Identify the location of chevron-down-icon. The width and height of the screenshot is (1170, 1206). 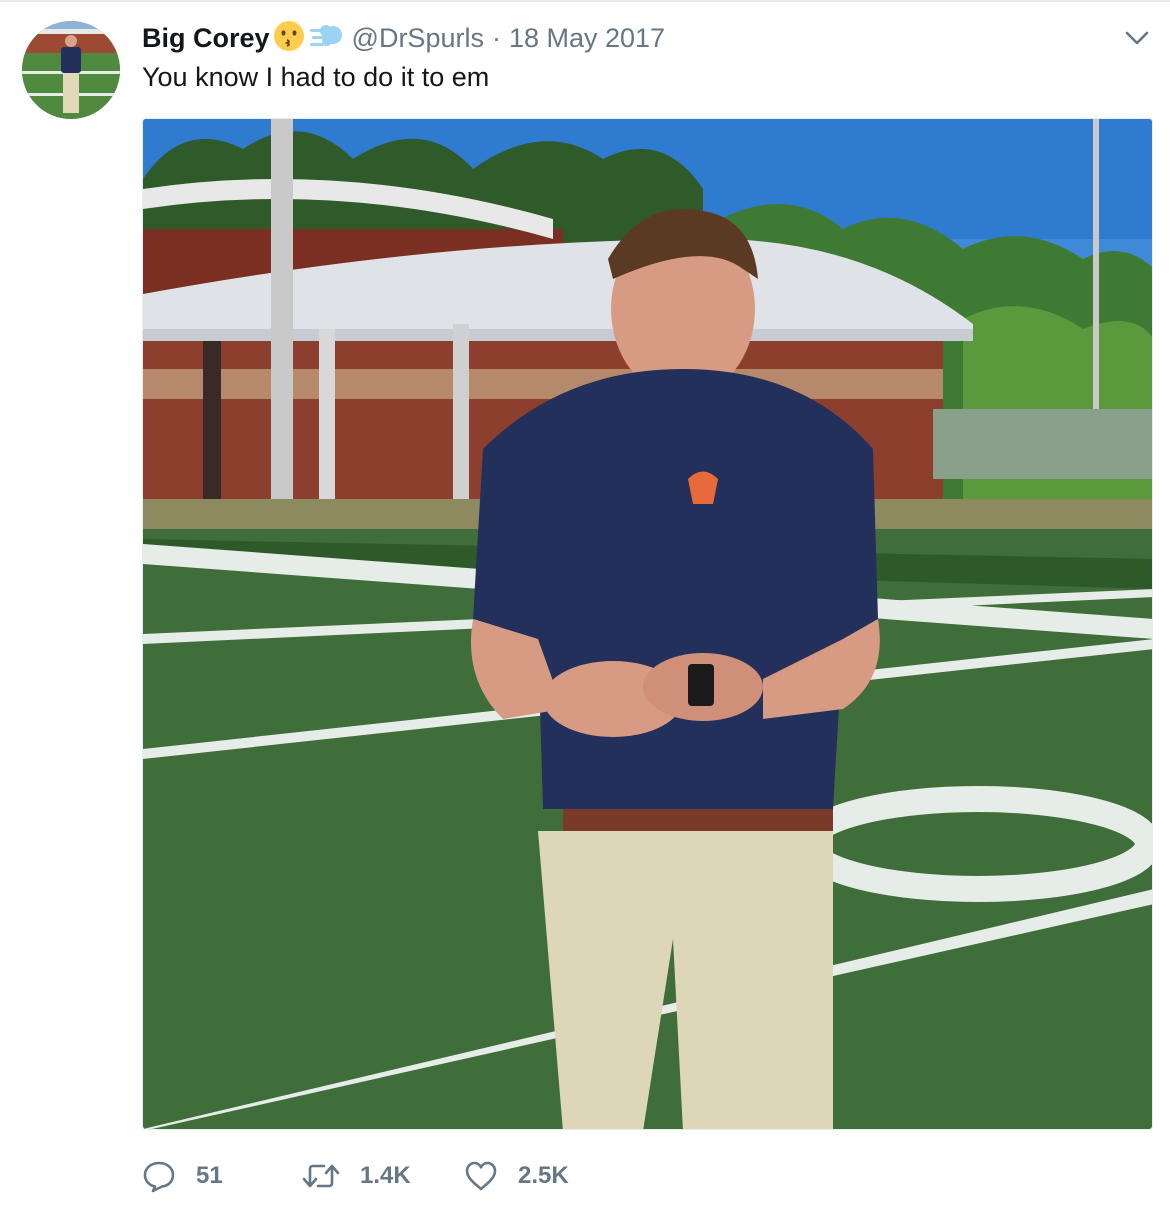
(1137, 38).